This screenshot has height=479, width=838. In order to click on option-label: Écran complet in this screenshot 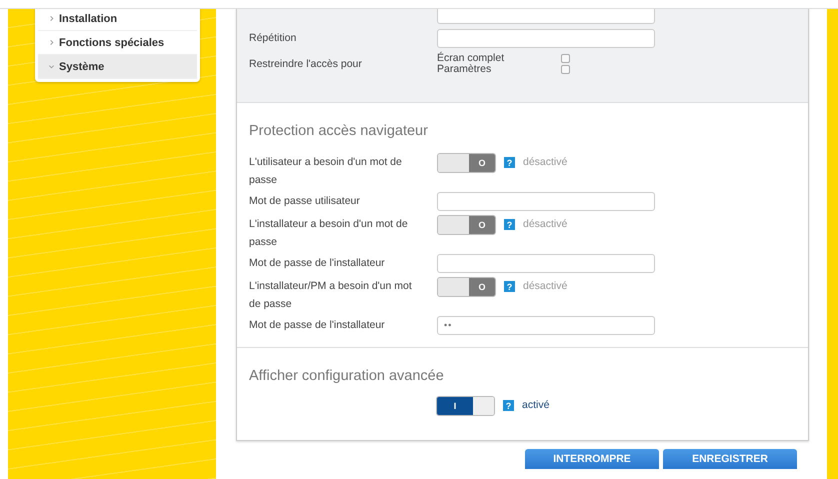, I will do `click(471, 58)`.